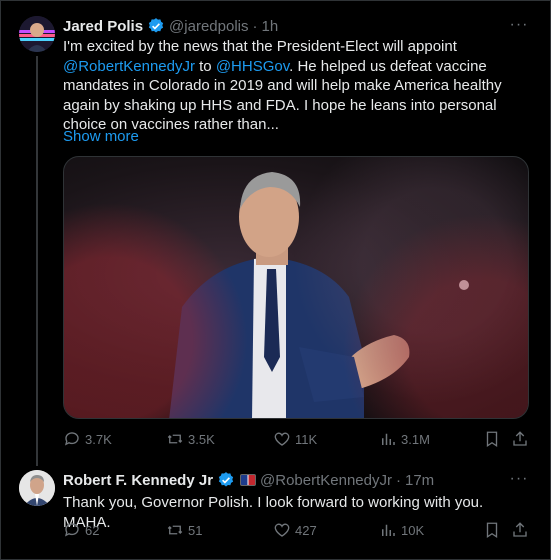 The width and height of the screenshot is (551, 560). I want to click on like-button: 427, so click(295, 530).